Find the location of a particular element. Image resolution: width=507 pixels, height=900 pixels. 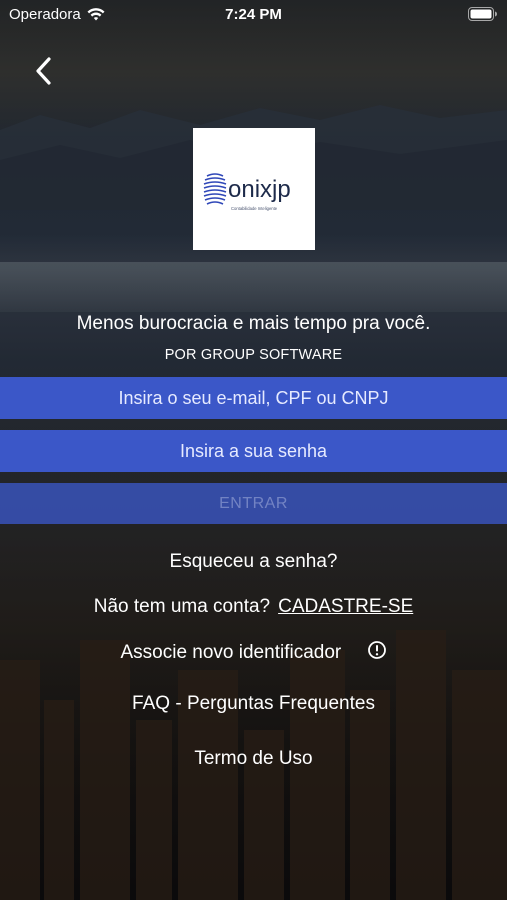

bay-water is located at coordinates (253, 287).